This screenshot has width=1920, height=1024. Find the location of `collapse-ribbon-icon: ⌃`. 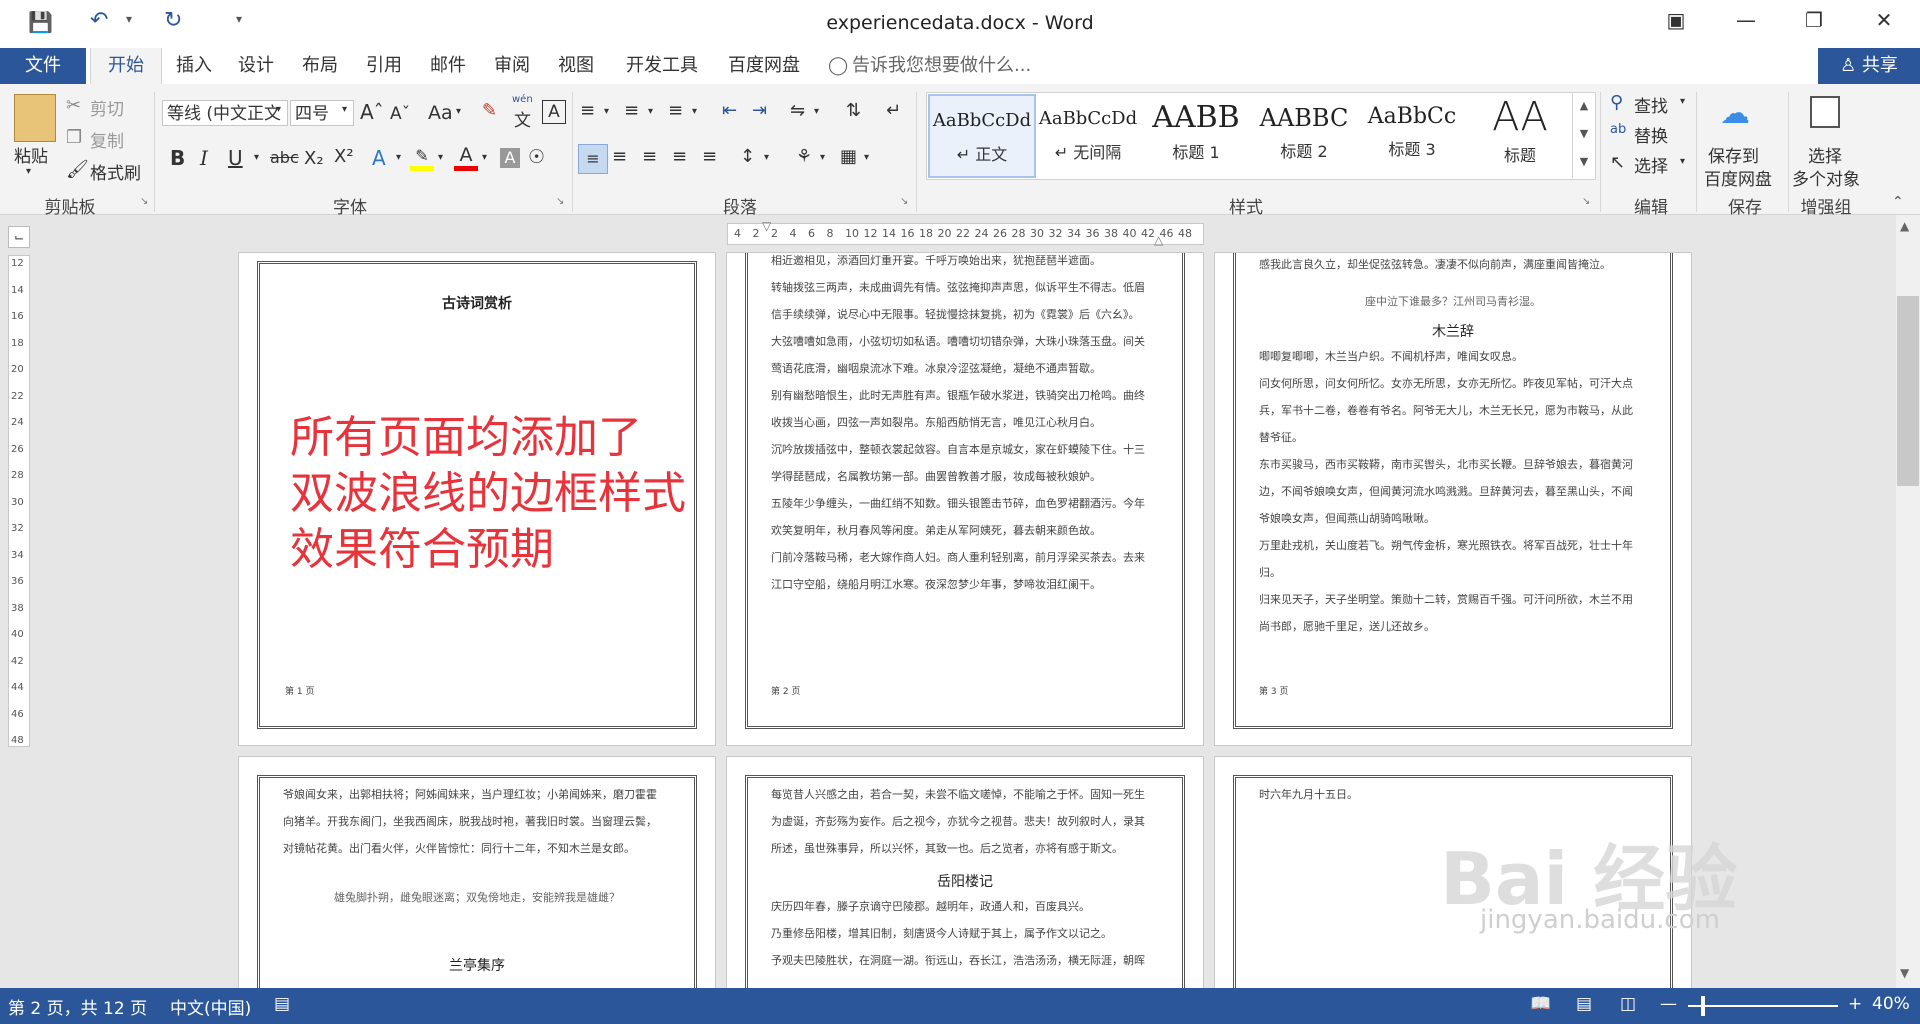

collapse-ribbon-icon: ⌃ is located at coordinates (1898, 202).